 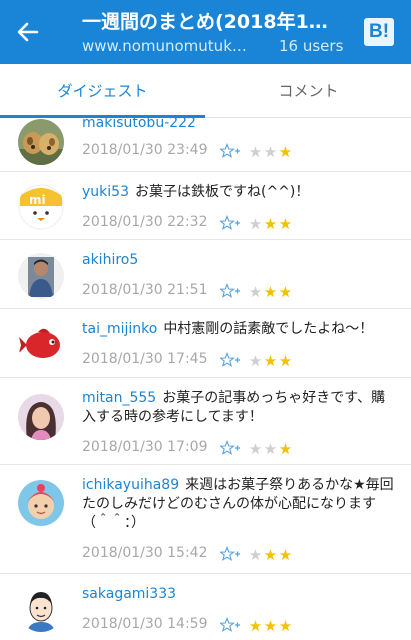 What do you see at coordinates (238, 125) in the screenshot?
I see `comment-body: makisutobu-222` at bounding box center [238, 125].